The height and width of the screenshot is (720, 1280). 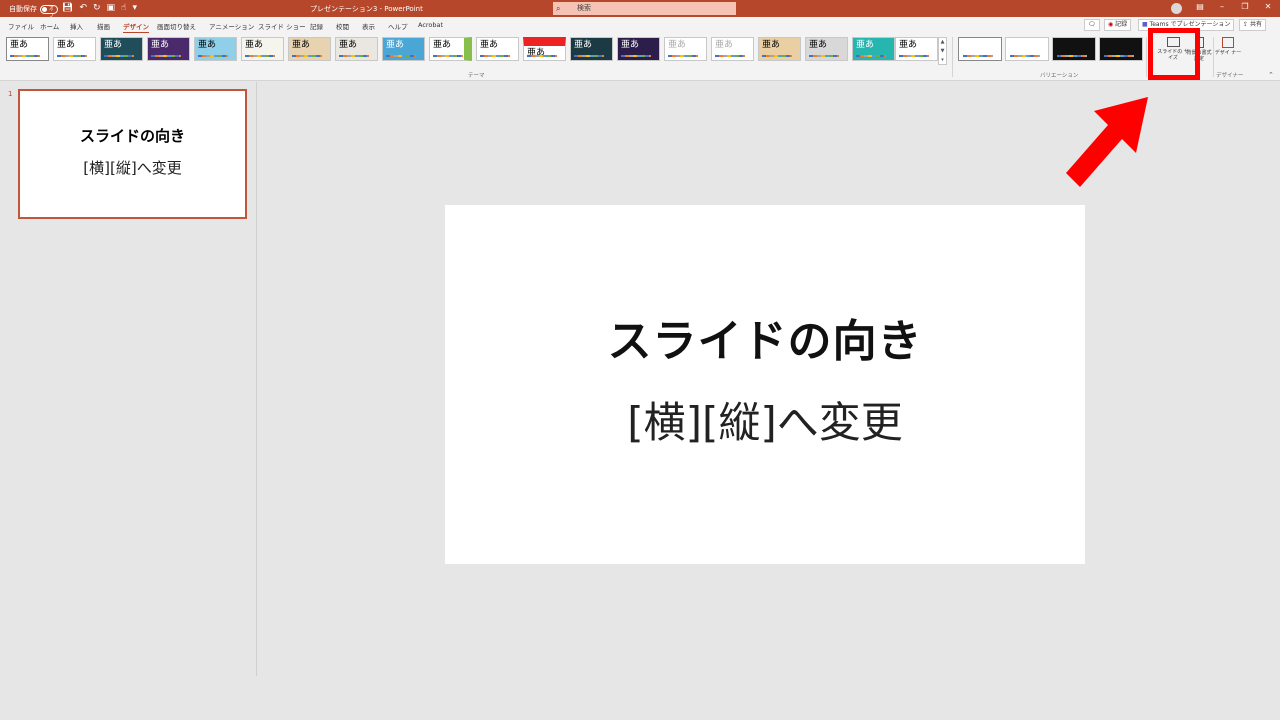 I want to click on comment-icon: 🗨︎, so click(x=1092, y=25).